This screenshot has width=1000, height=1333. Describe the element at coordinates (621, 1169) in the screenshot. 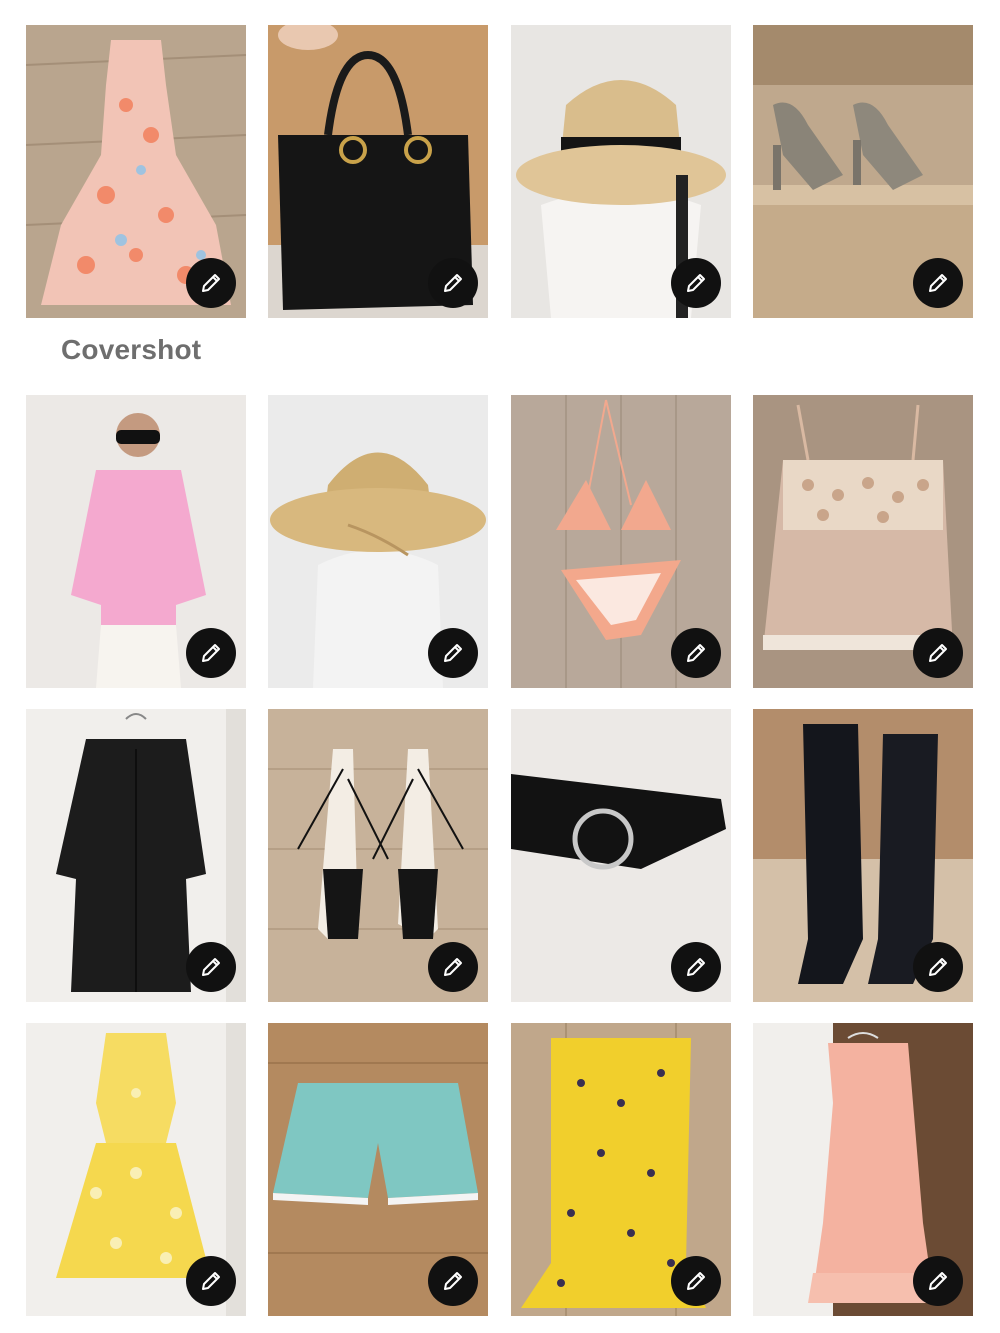

I see `photo-tile-yellow-floral-skirt` at that location.